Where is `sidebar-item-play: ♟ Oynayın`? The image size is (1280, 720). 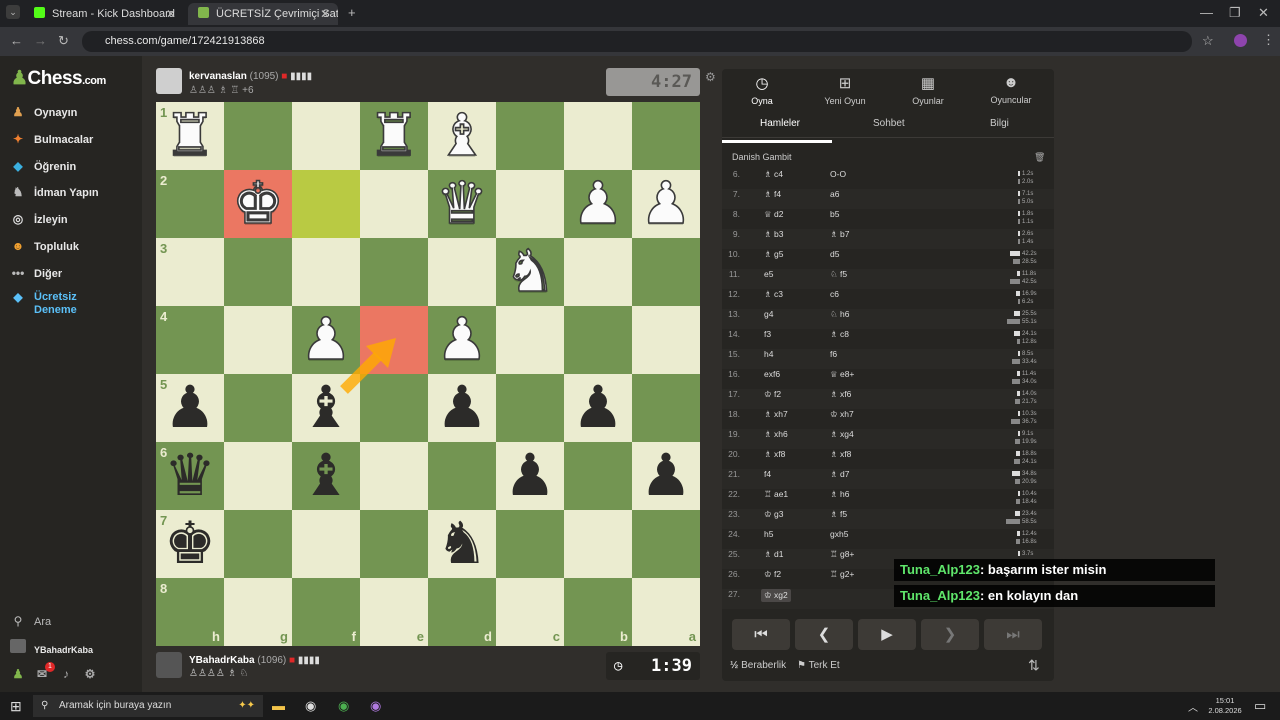
sidebar-item-play: ♟ Oynayın is located at coordinates (44, 112).